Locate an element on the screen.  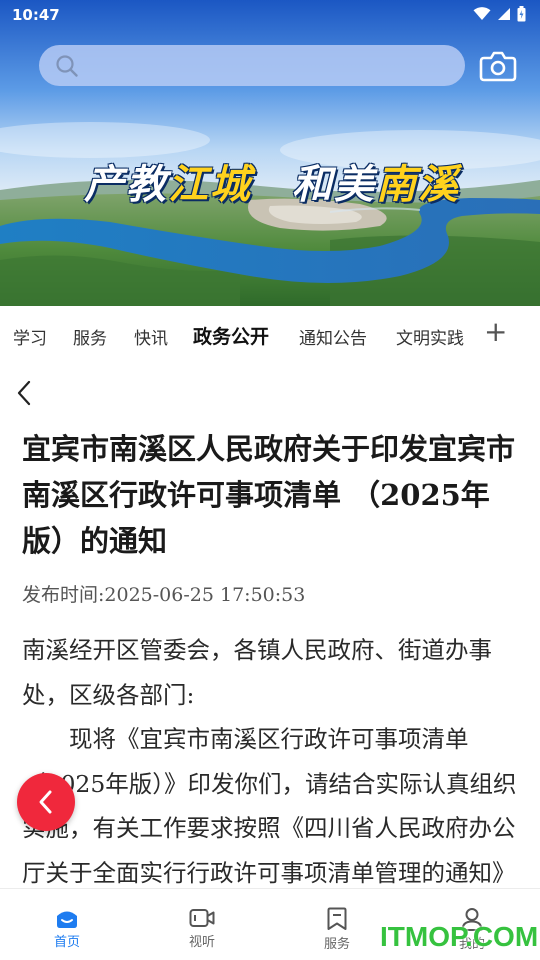
floating-back-button is located at coordinates (46, 802).